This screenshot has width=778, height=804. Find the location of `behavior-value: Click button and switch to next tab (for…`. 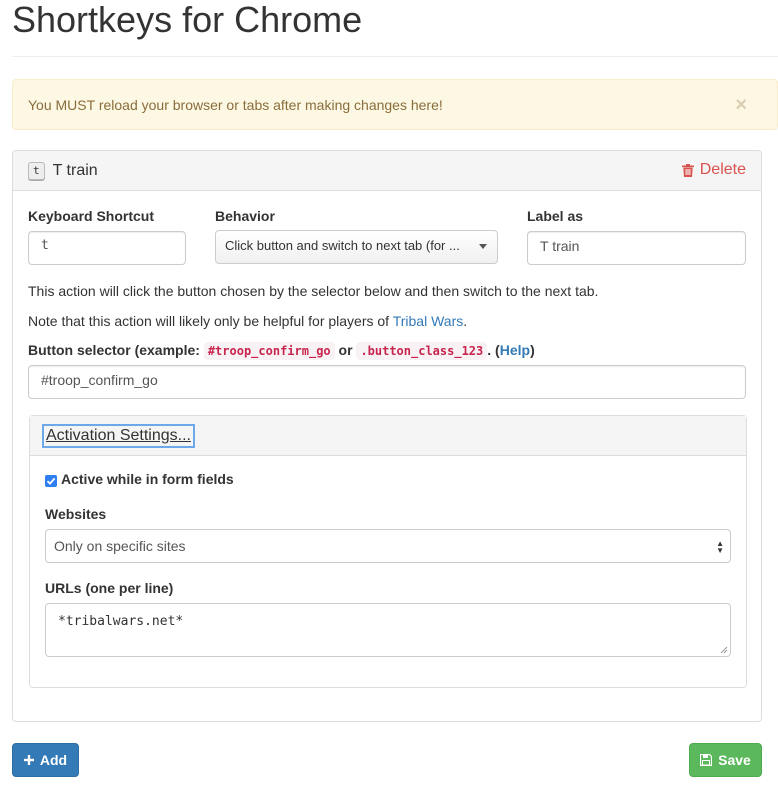

behavior-value: Click button and switch to next tab (for… is located at coordinates (342, 245).